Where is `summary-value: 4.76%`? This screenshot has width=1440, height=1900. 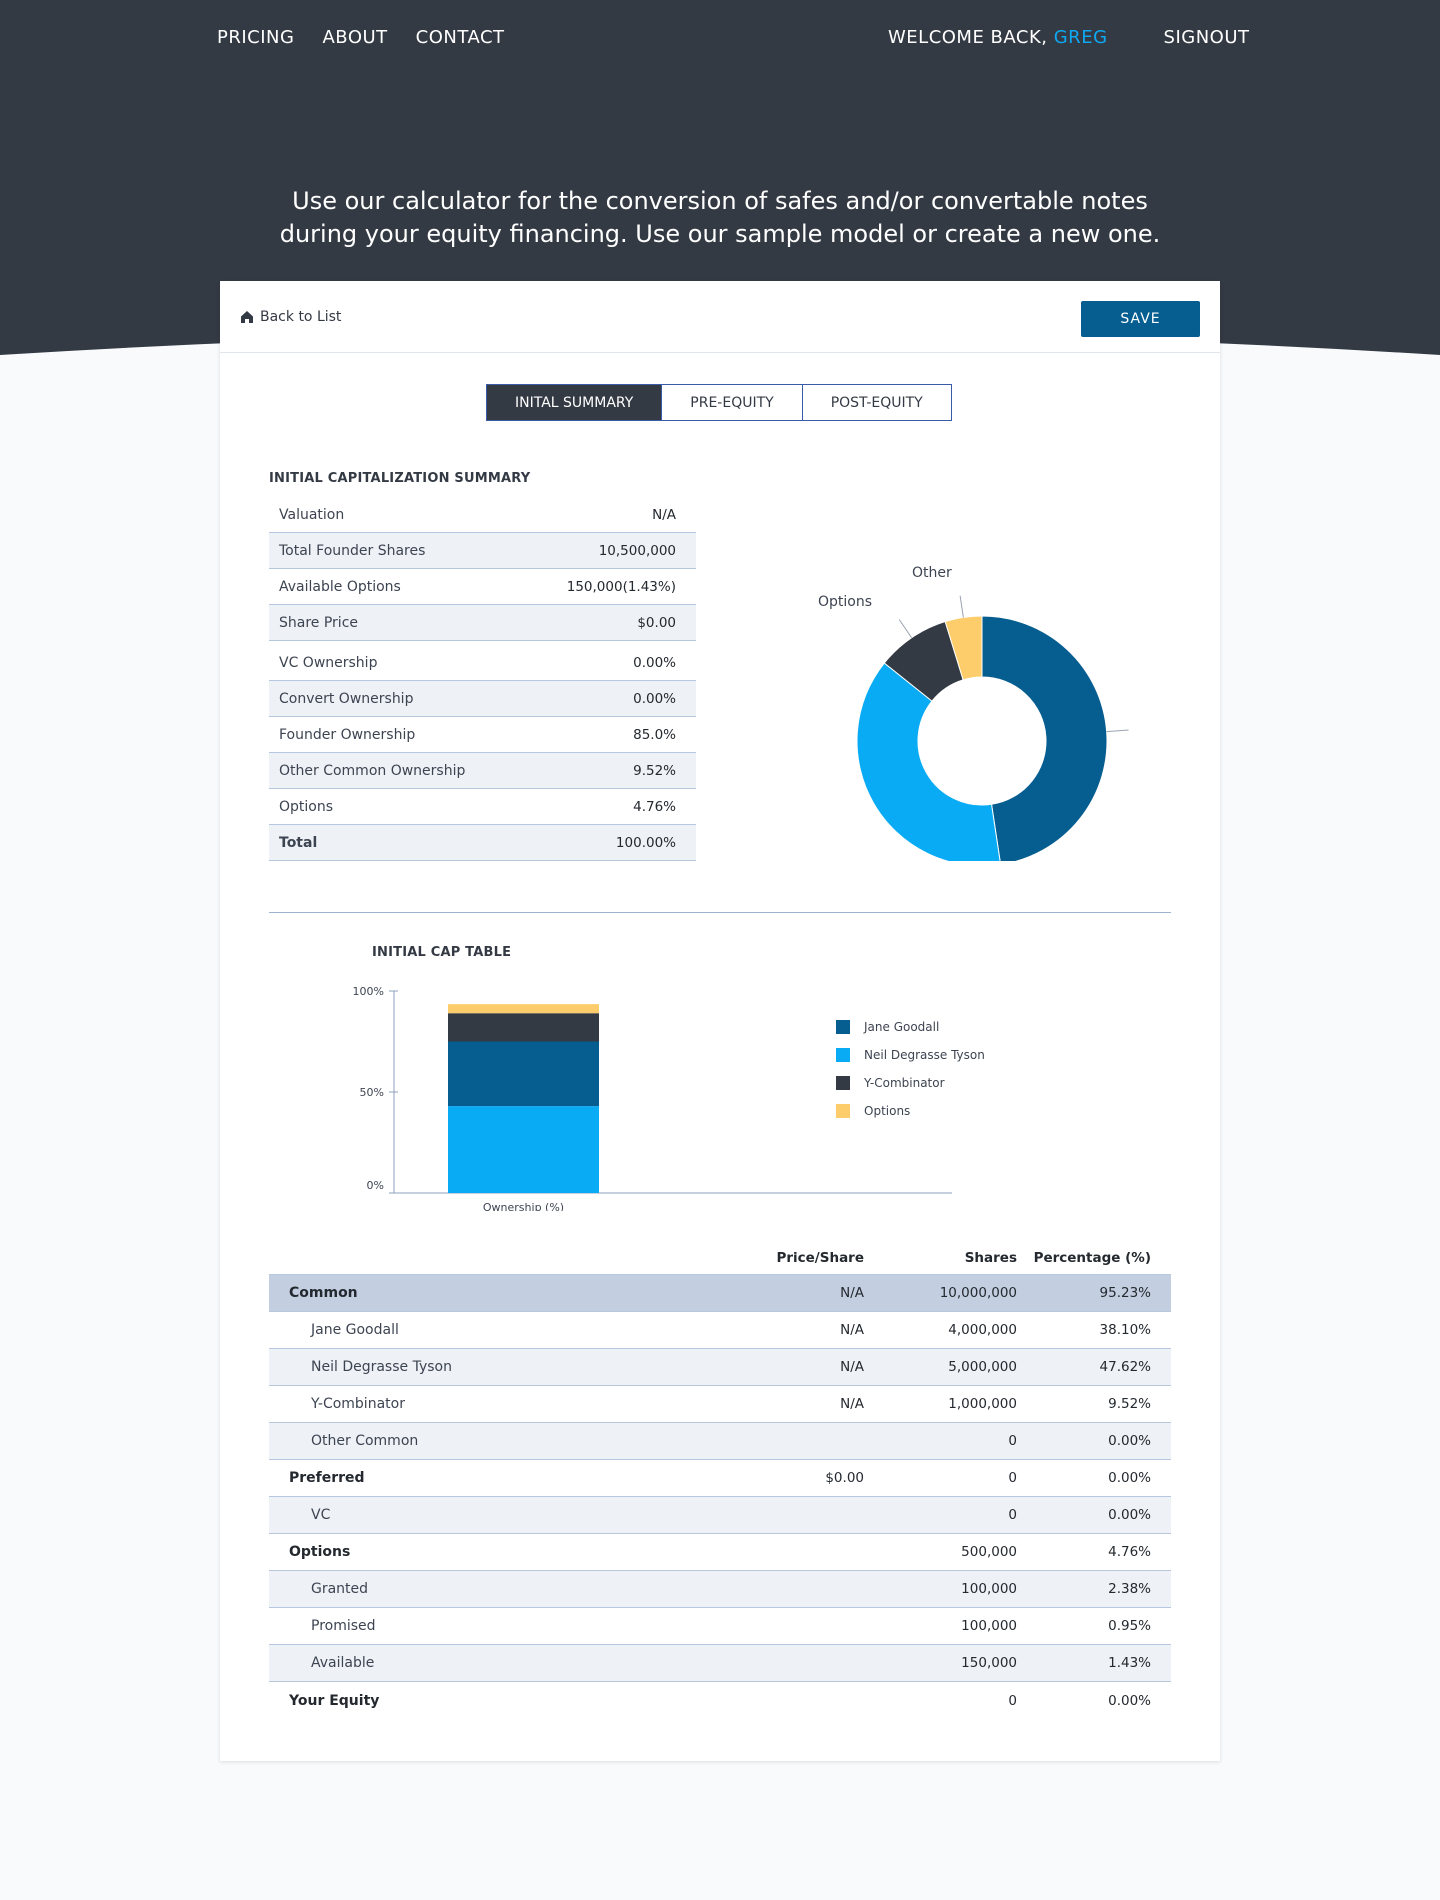
summary-value: 4.76% is located at coordinates (654, 806).